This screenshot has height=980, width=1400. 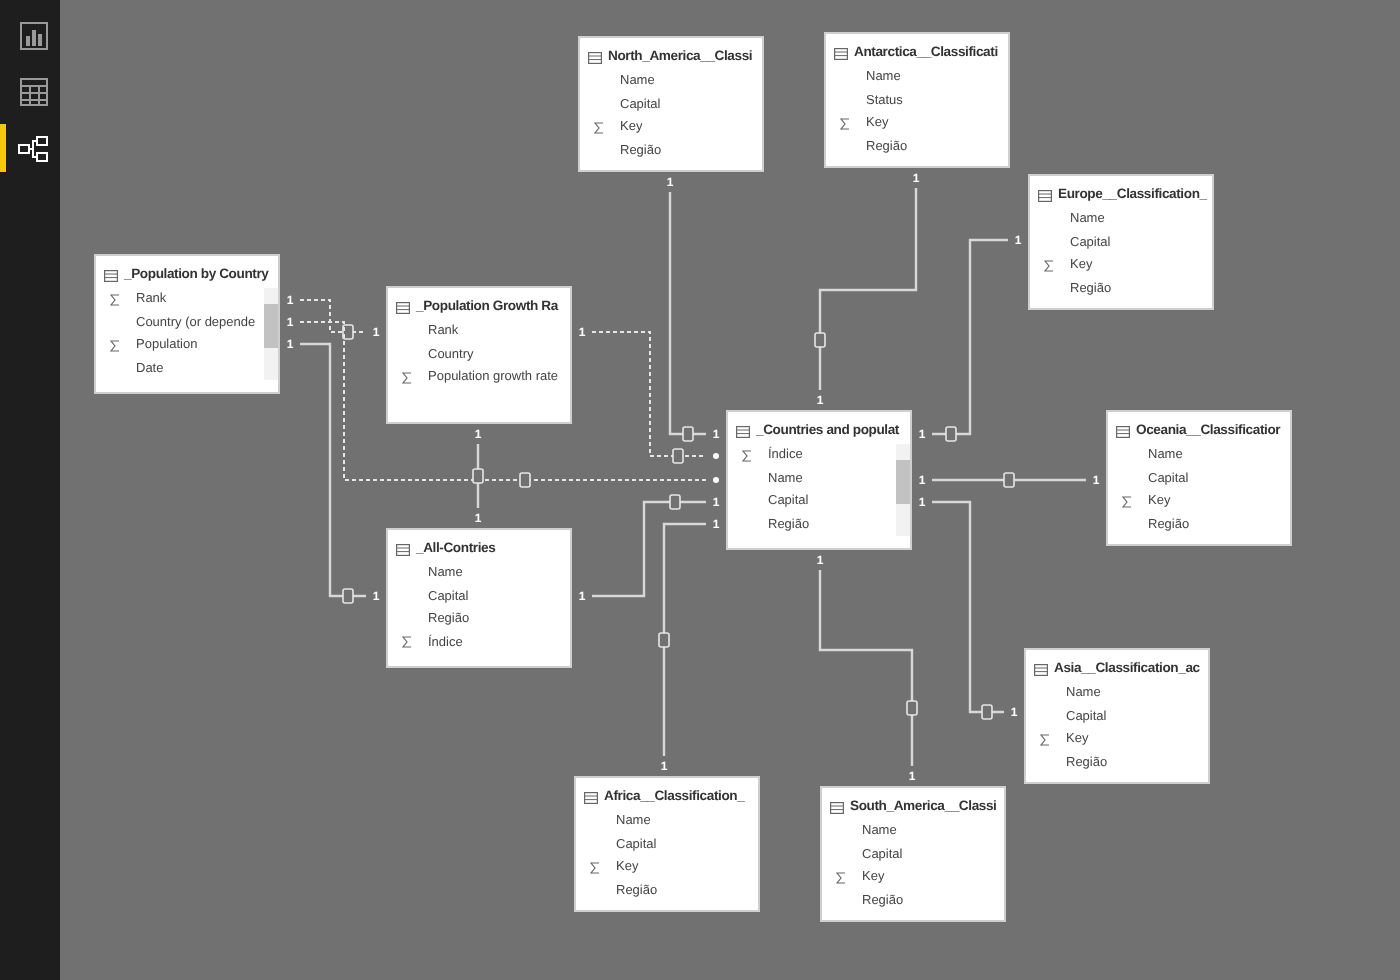 I want to click on bar-chart-icon, so click(x=33, y=36).